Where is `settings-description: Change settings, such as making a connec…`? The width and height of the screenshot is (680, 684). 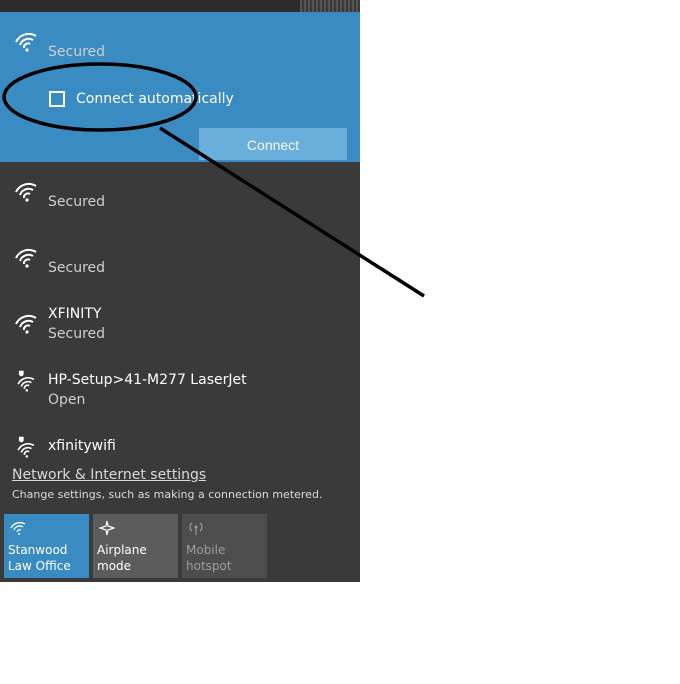
settings-description: Change settings, such as making a connec… is located at coordinates (167, 494).